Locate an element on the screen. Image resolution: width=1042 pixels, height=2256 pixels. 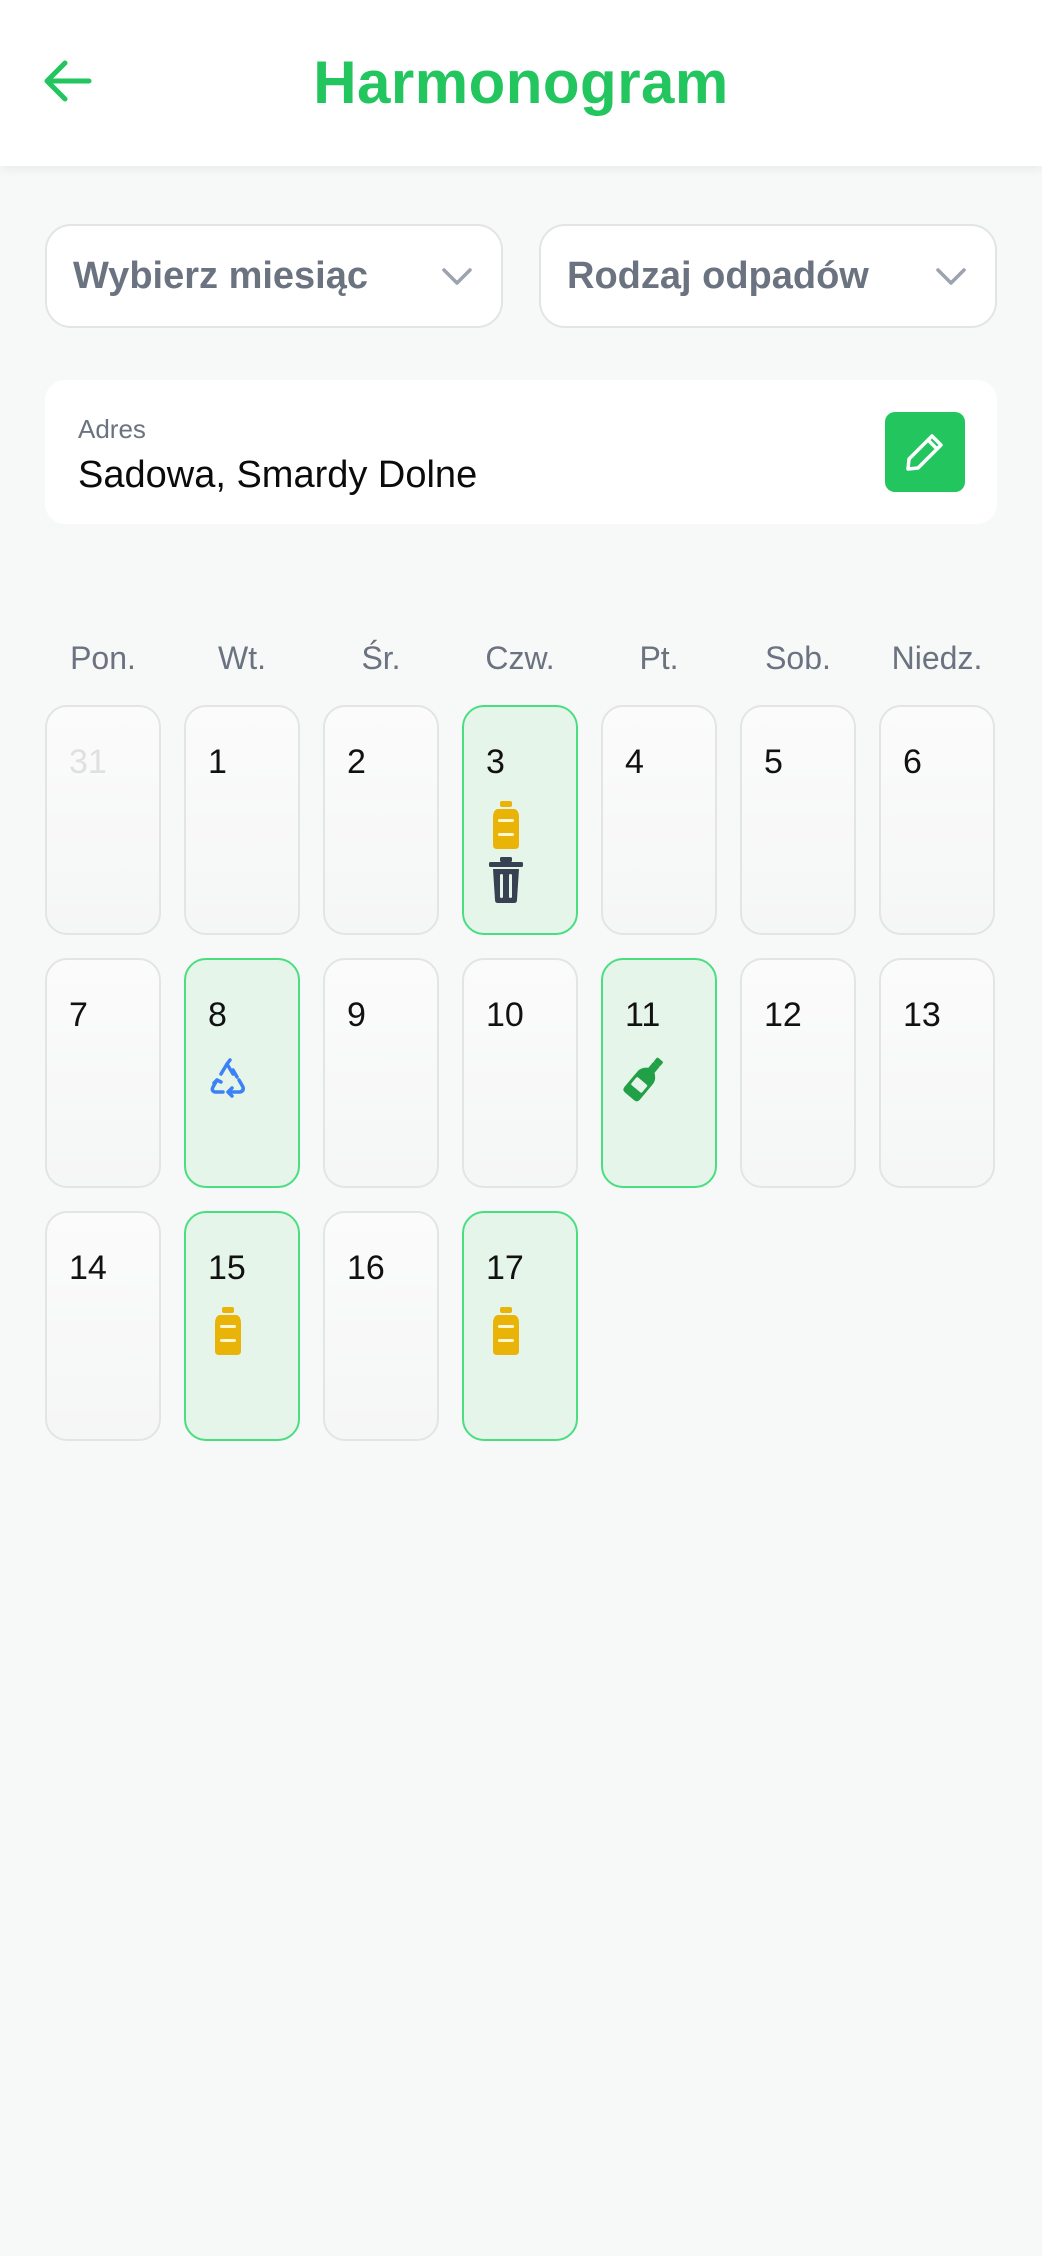
calendar-day: 31 is located at coordinates (103, 820).